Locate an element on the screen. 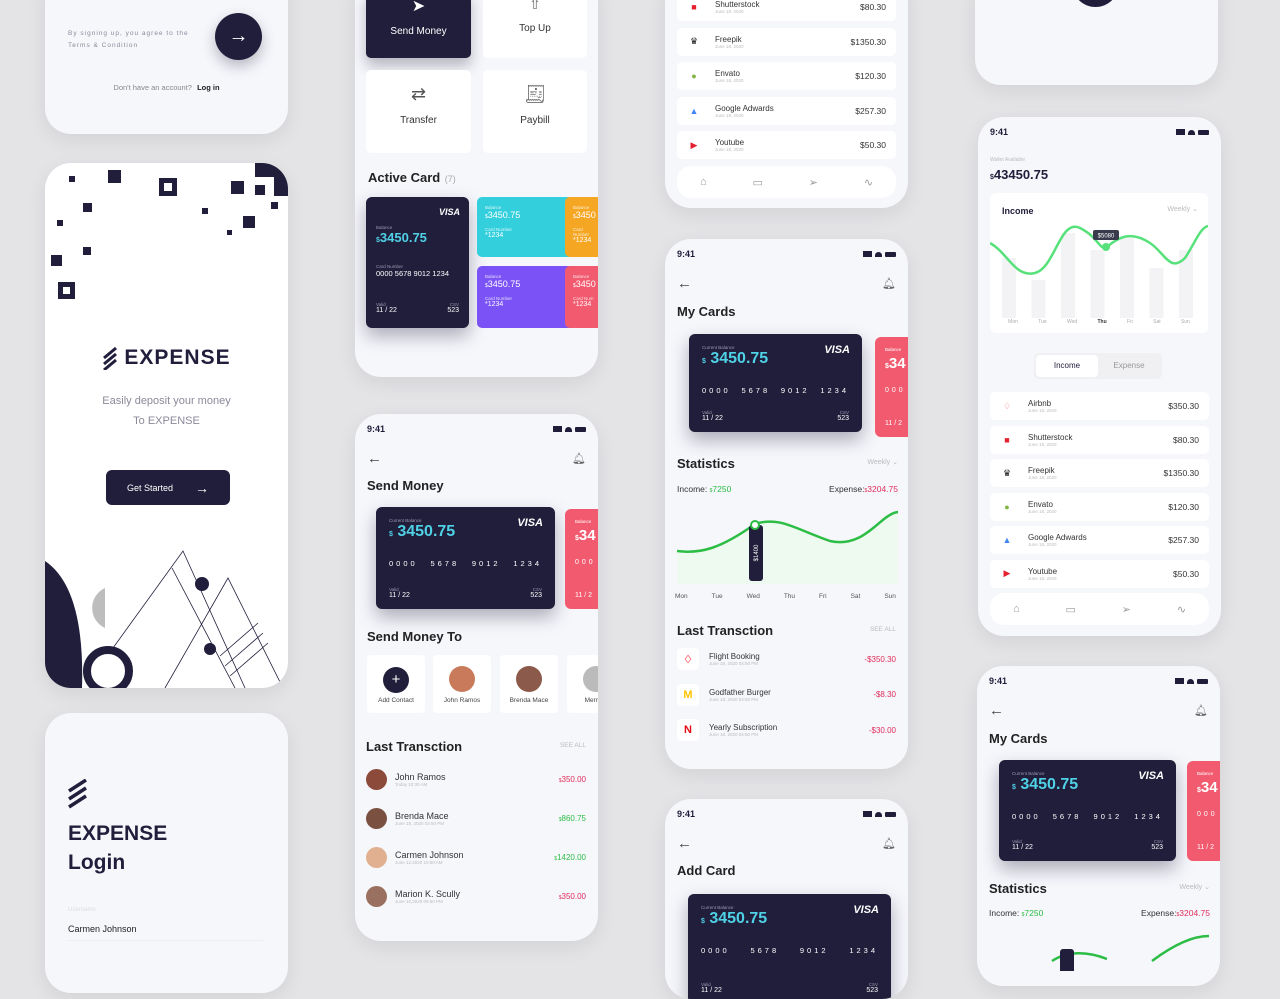  tx-name: Brenda Mace is located at coordinates (422, 815).